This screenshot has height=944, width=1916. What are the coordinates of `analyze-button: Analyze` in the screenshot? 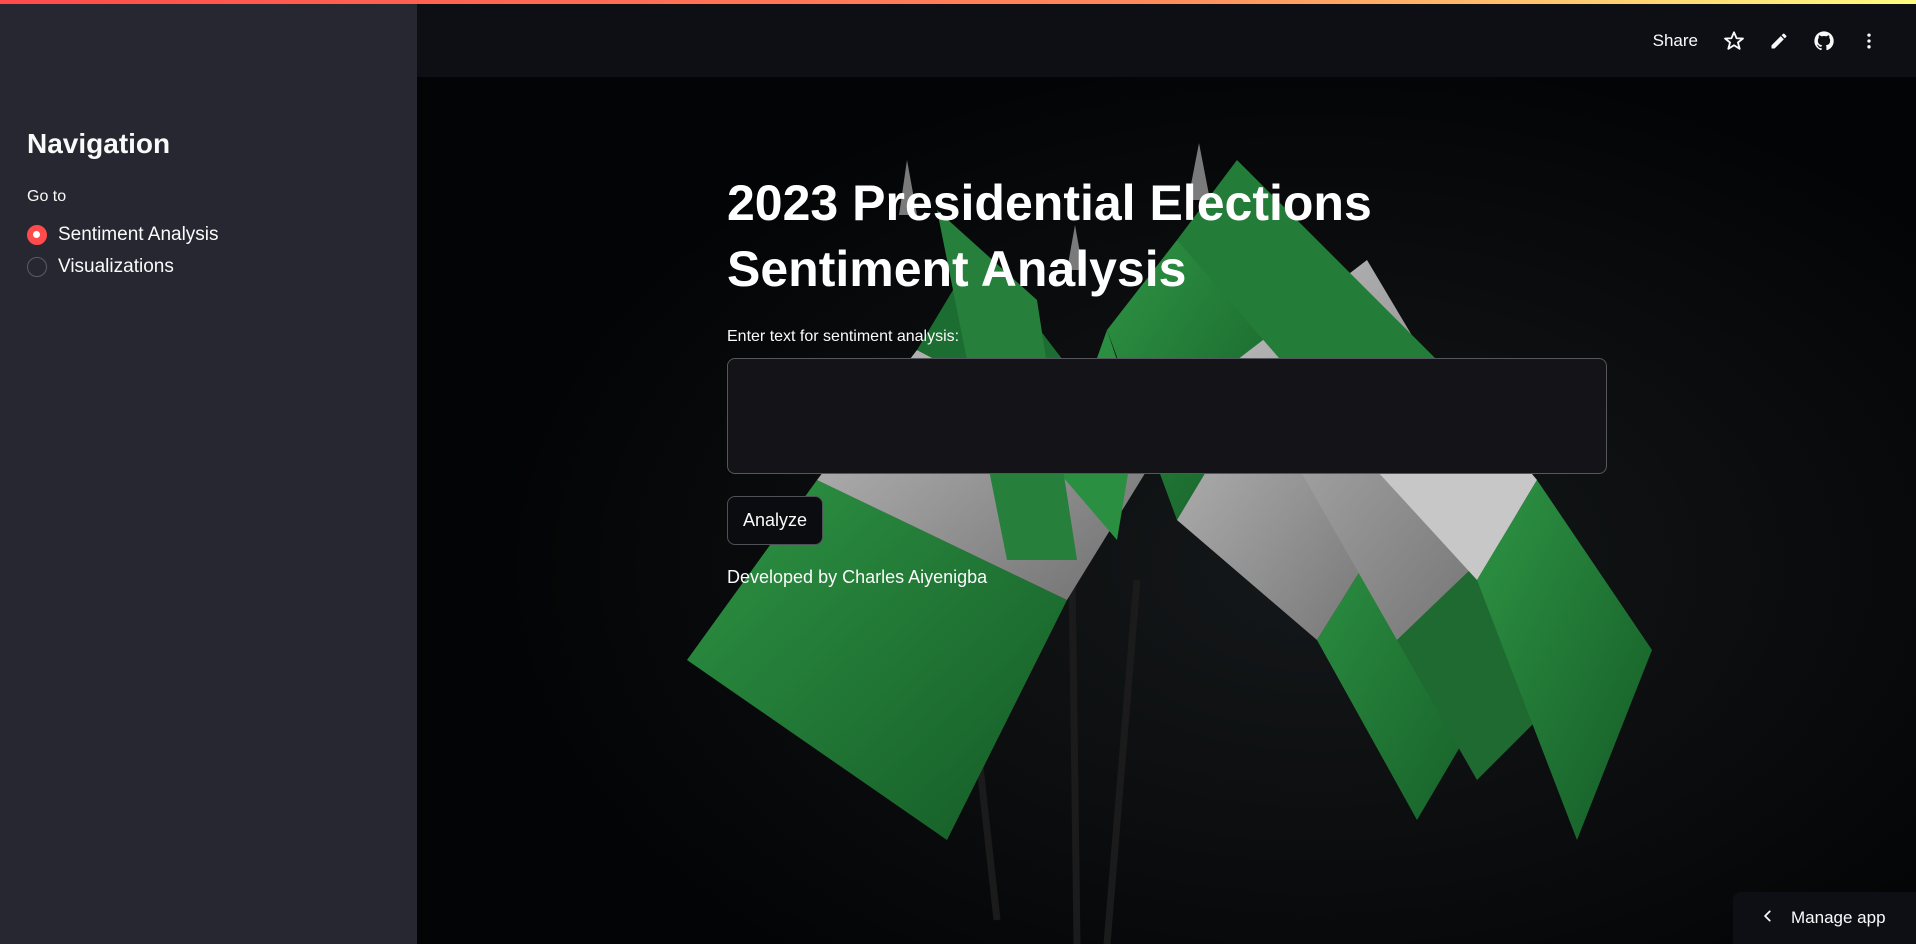 It's located at (775, 520).